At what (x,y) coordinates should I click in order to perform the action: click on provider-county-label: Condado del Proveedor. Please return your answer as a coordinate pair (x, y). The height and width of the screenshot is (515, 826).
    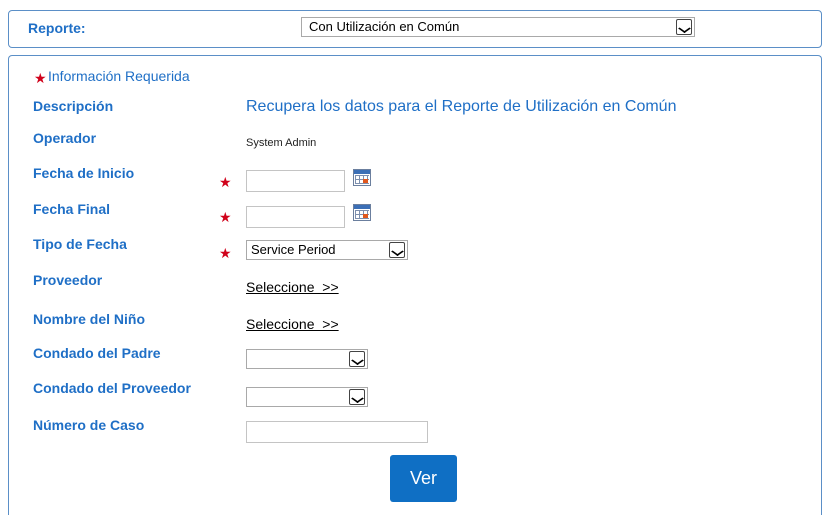
    Looking at the image, I should click on (112, 388).